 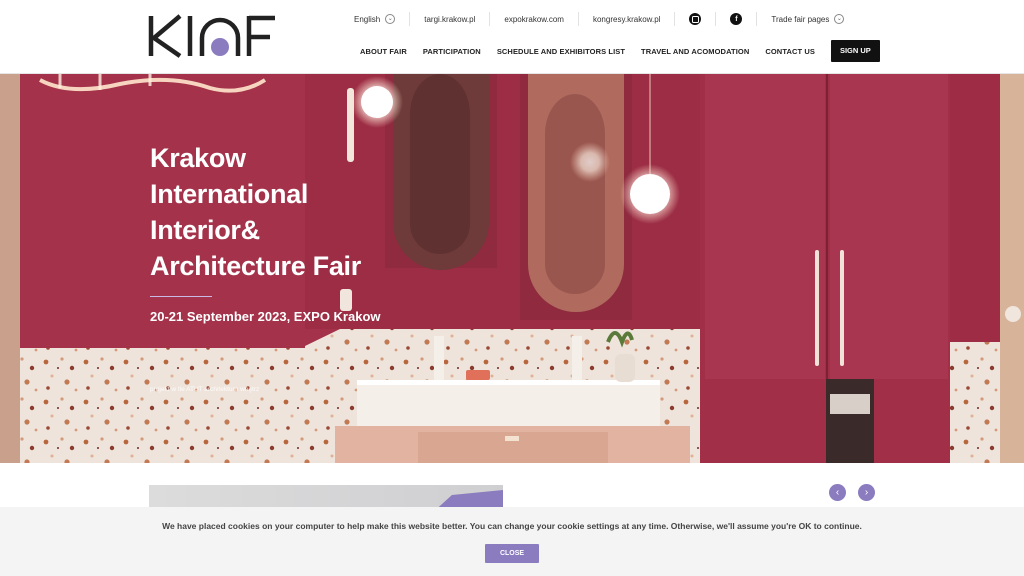 What do you see at coordinates (452, 51) in the screenshot?
I see `nav-item-participation: PARTICIPATION` at bounding box center [452, 51].